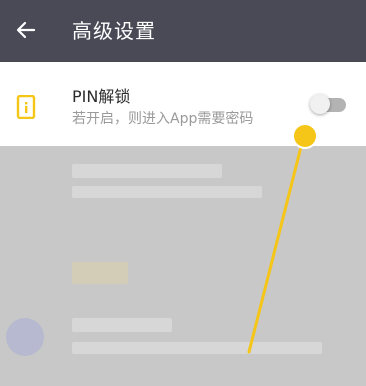  I want to click on arrow-left-icon, so click(26, 30).